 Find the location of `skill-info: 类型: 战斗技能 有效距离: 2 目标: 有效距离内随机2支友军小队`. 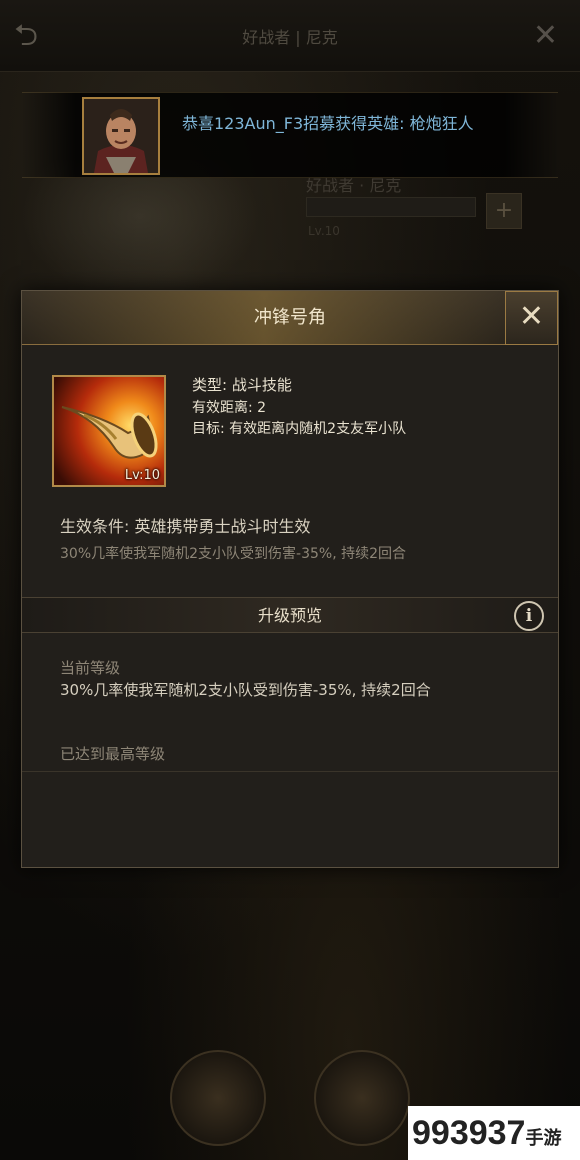

skill-info: 类型: 战斗技能 有效距离: 2 目标: 有效距离内随机2支友军小队 is located at coordinates (362, 407).